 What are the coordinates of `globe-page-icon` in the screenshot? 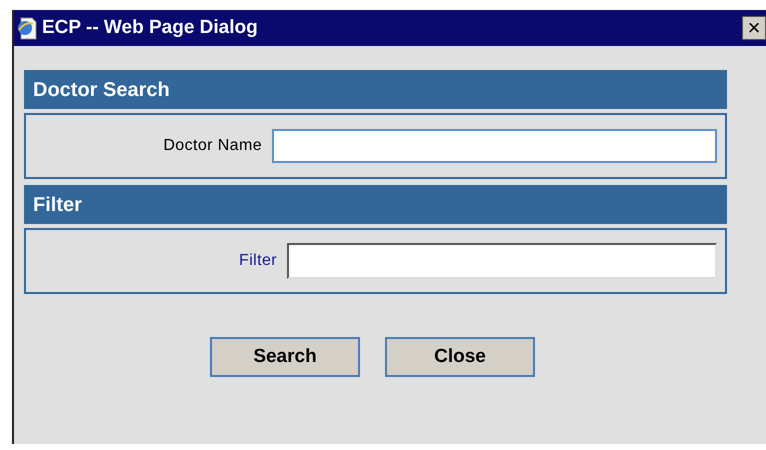 It's located at (27, 28).